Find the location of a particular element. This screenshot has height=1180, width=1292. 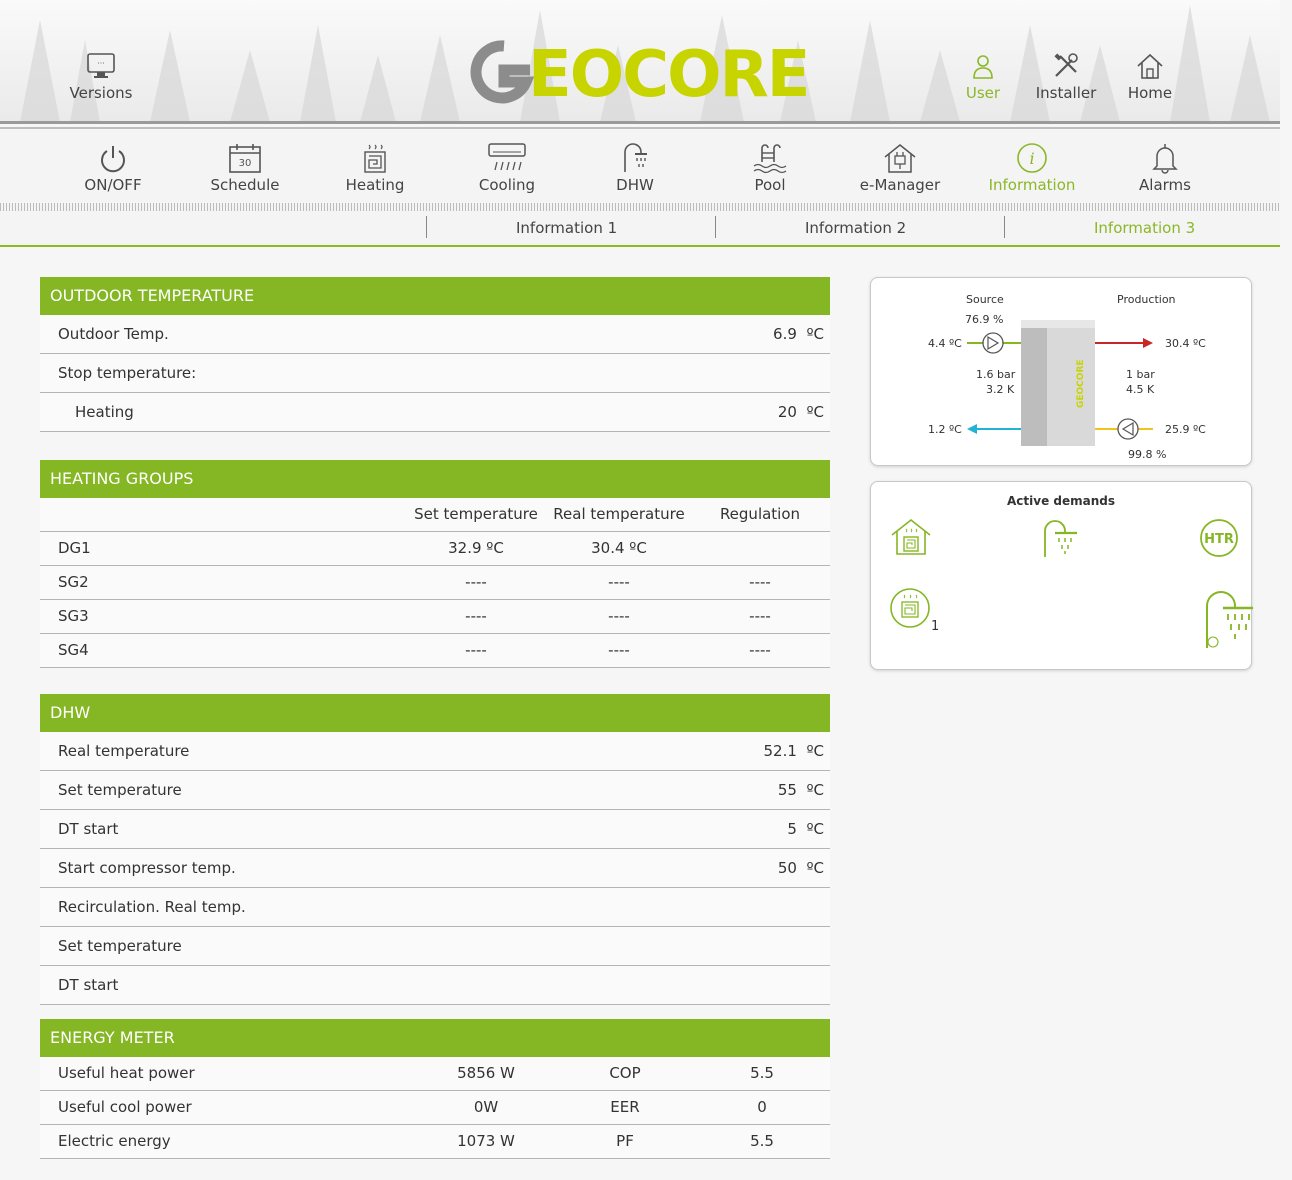

meter-label: Useful heat power is located at coordinates (126, 1073).